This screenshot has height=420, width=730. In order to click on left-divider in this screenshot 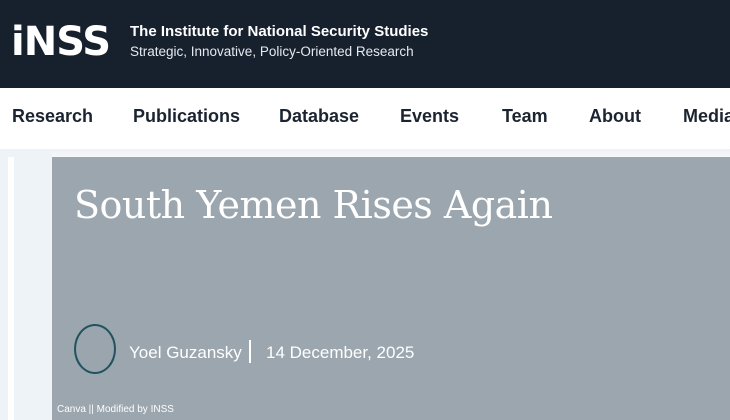, I will do `click(11, 288)`.